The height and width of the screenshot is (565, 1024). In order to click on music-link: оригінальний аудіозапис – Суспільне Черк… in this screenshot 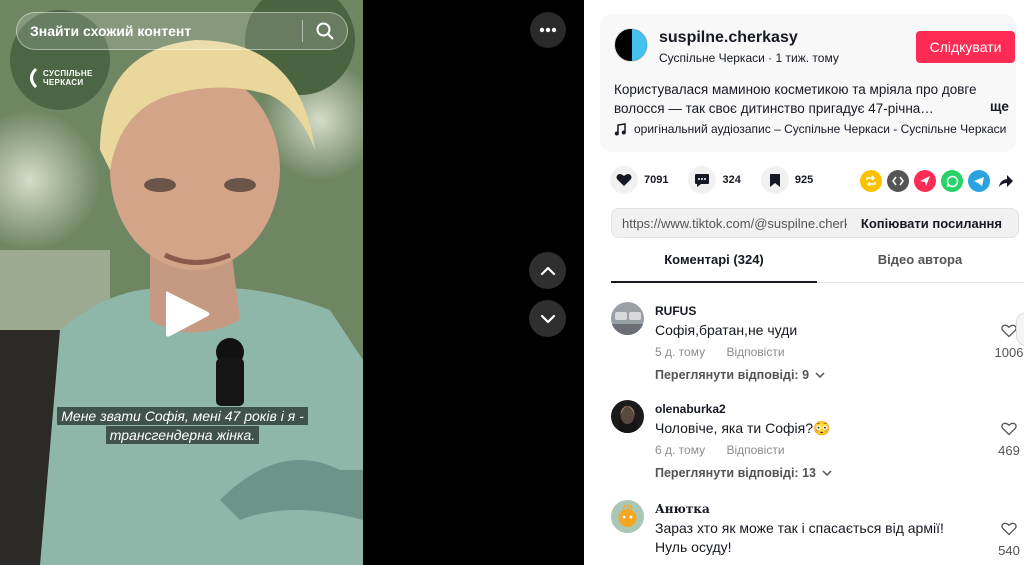, I will do `click(810, 129)`.